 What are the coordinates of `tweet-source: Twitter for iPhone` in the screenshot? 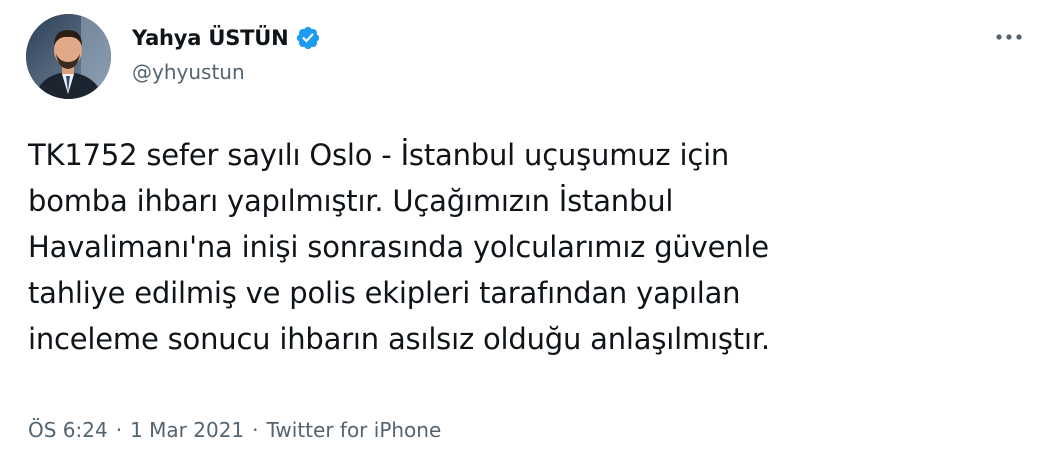 It's located at (354, 430).